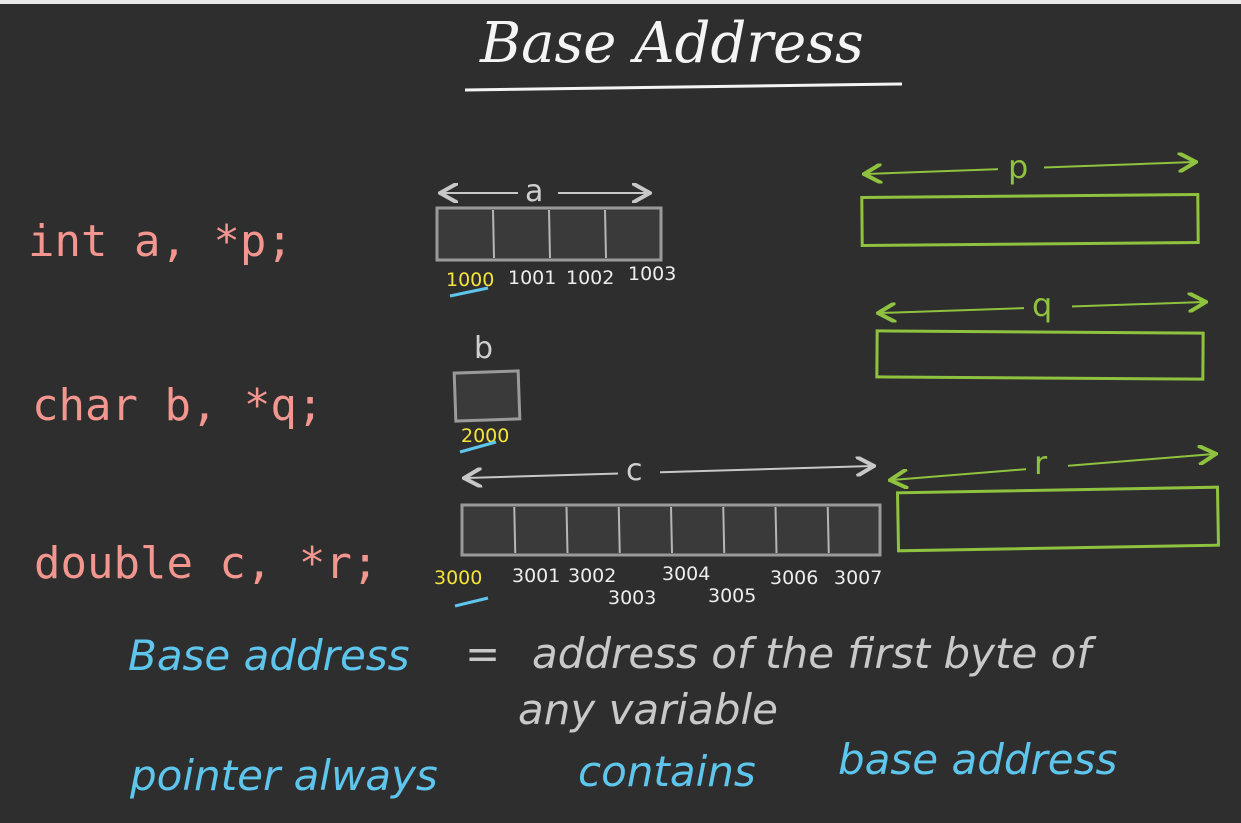 The width and height of the screenshot is (1241, 823). What do you see at coordinates (1040, 355) in the screenshot?
I see `pointer-q-memory` at bounding box center [1040, 355].